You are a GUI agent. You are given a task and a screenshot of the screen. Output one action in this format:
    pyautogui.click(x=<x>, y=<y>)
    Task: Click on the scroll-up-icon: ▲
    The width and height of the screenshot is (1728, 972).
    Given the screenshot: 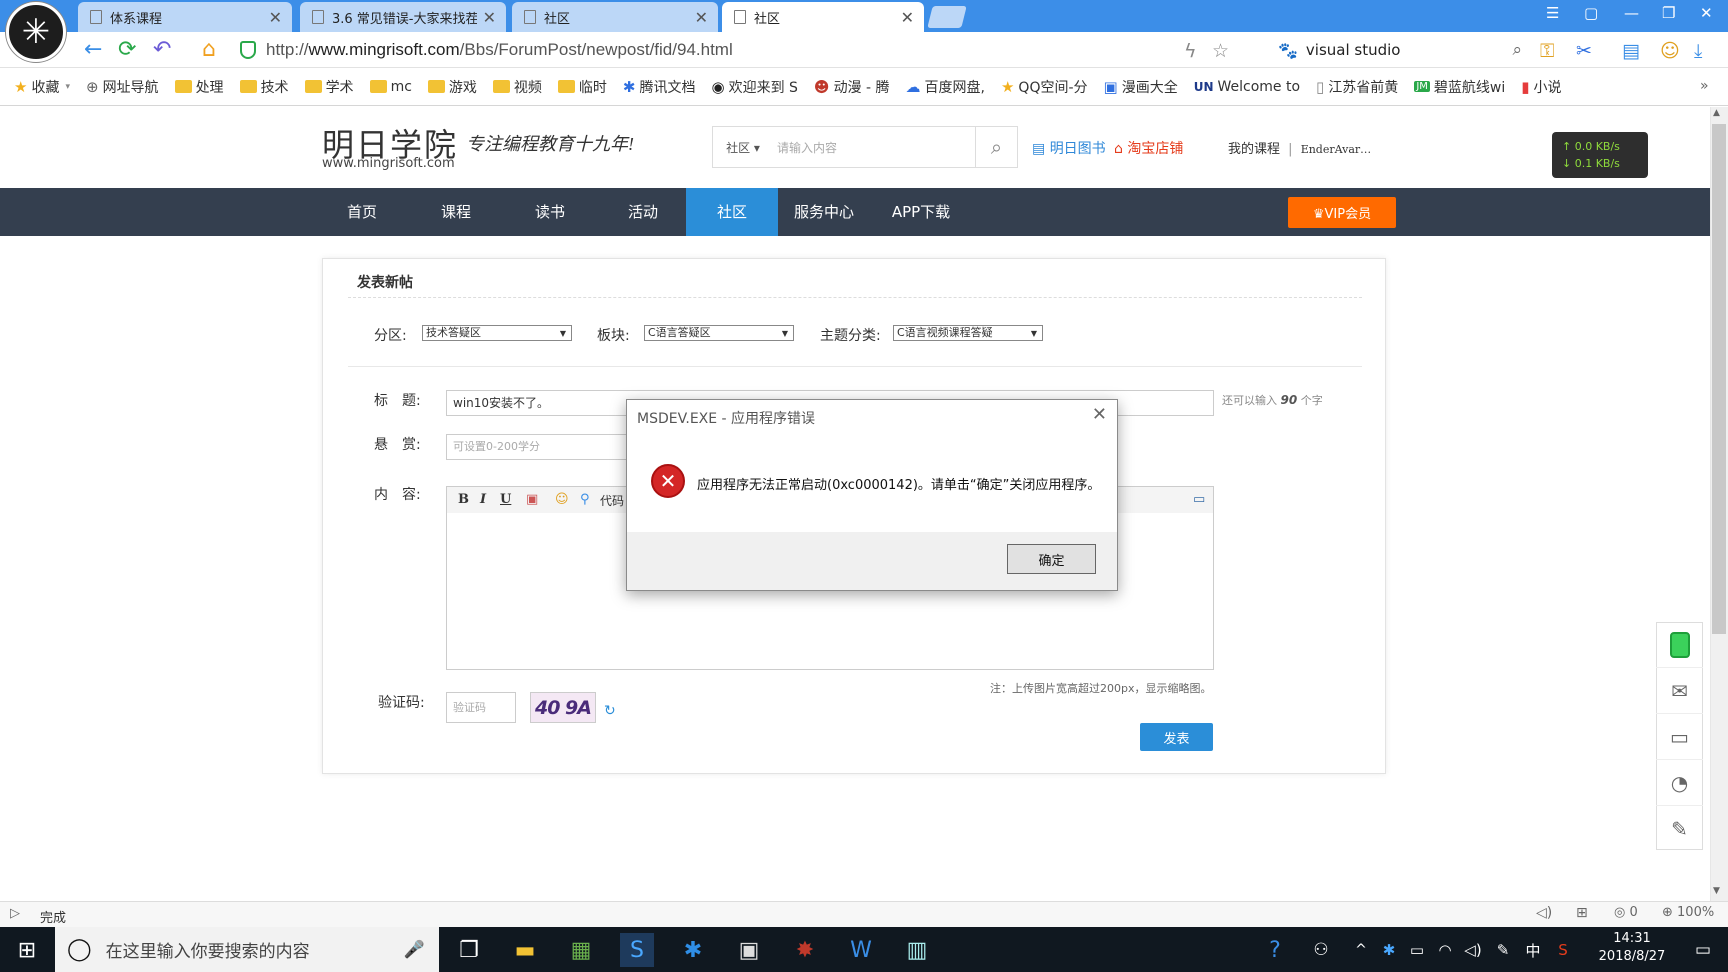 What is the action you would take?
    pyautogui.click(x=1716, y=113)
    